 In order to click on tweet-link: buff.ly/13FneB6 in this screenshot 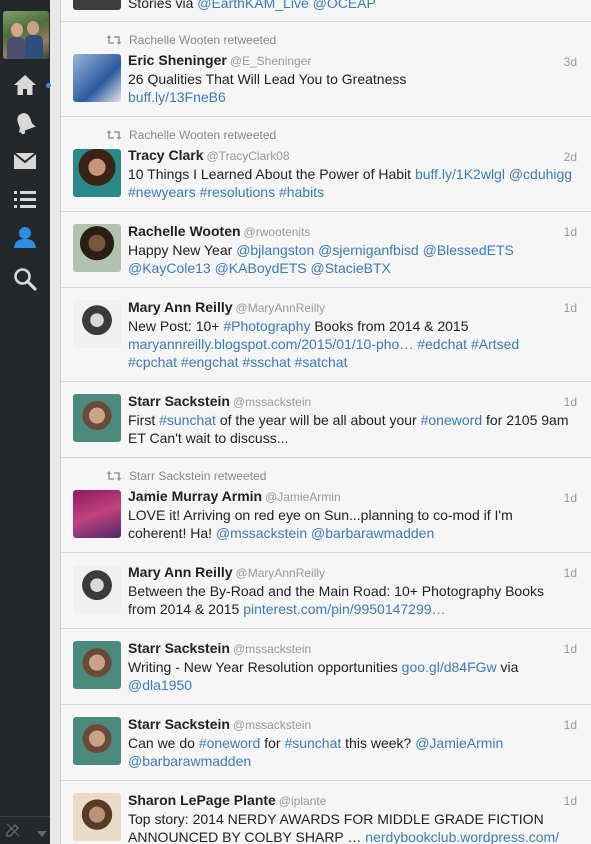, I will do `click(177, 97)`.